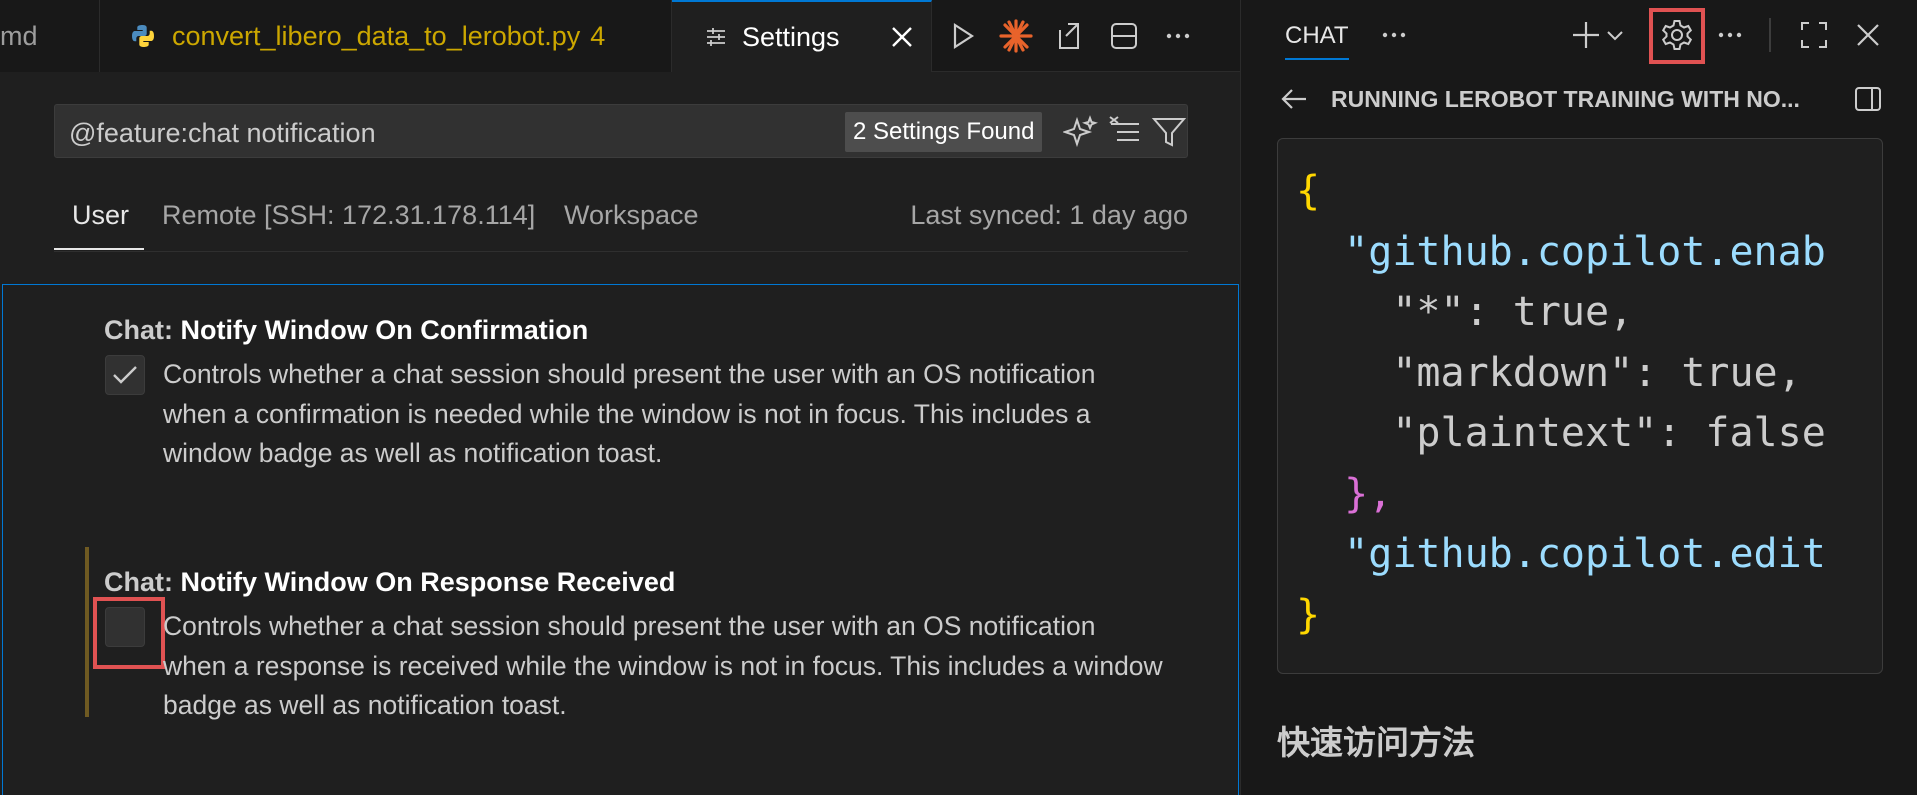 The image size is (1917, 795). What do you see at coordinates (1770, 35) in the screenshot?
I see `header-separator` at bounding box center [1770, 35].